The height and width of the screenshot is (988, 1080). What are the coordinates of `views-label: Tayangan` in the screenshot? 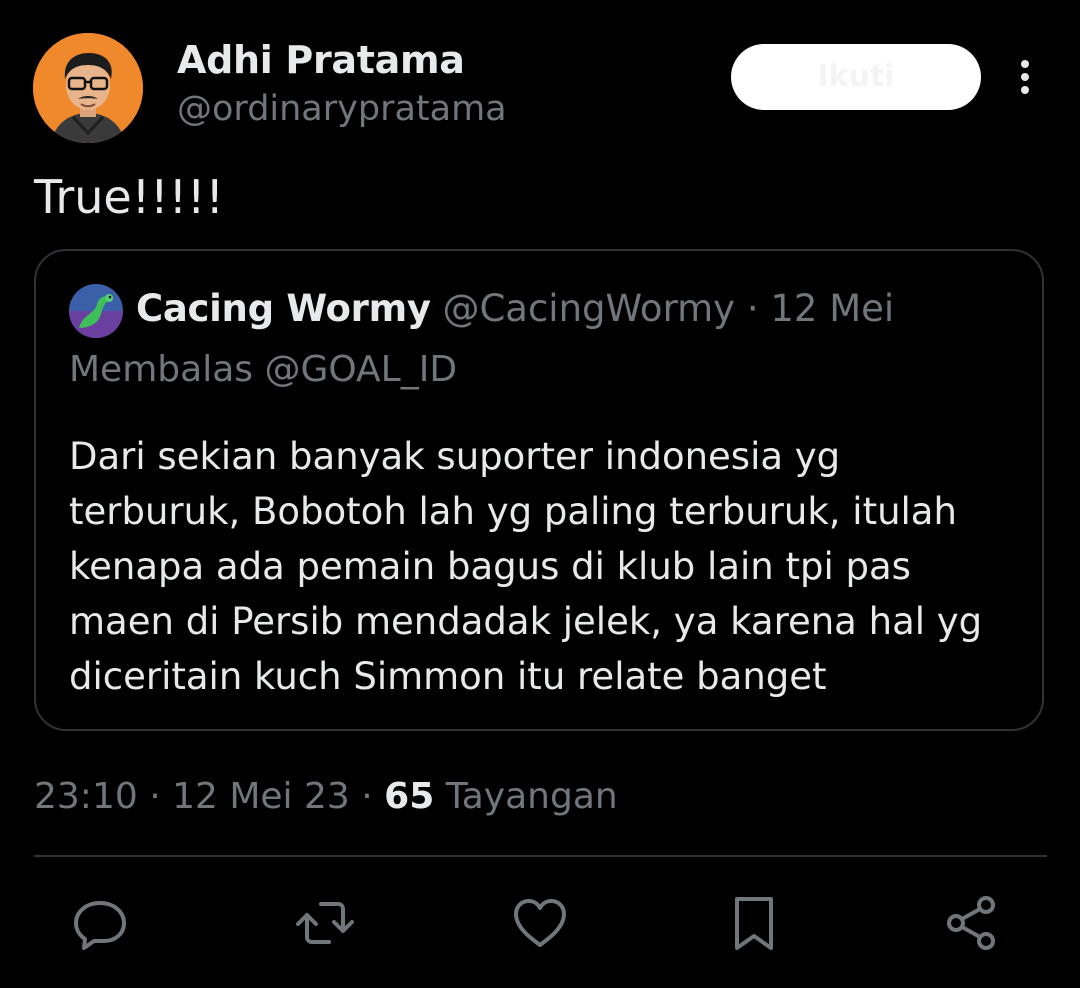 It's located at (531, 796).